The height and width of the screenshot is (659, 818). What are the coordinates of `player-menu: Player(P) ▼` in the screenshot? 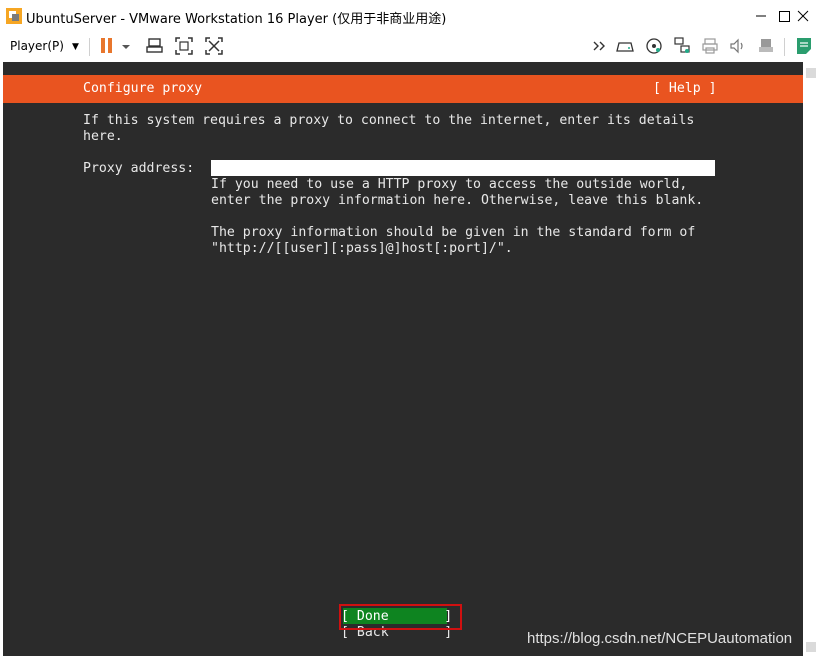 It's located at (44, 46).